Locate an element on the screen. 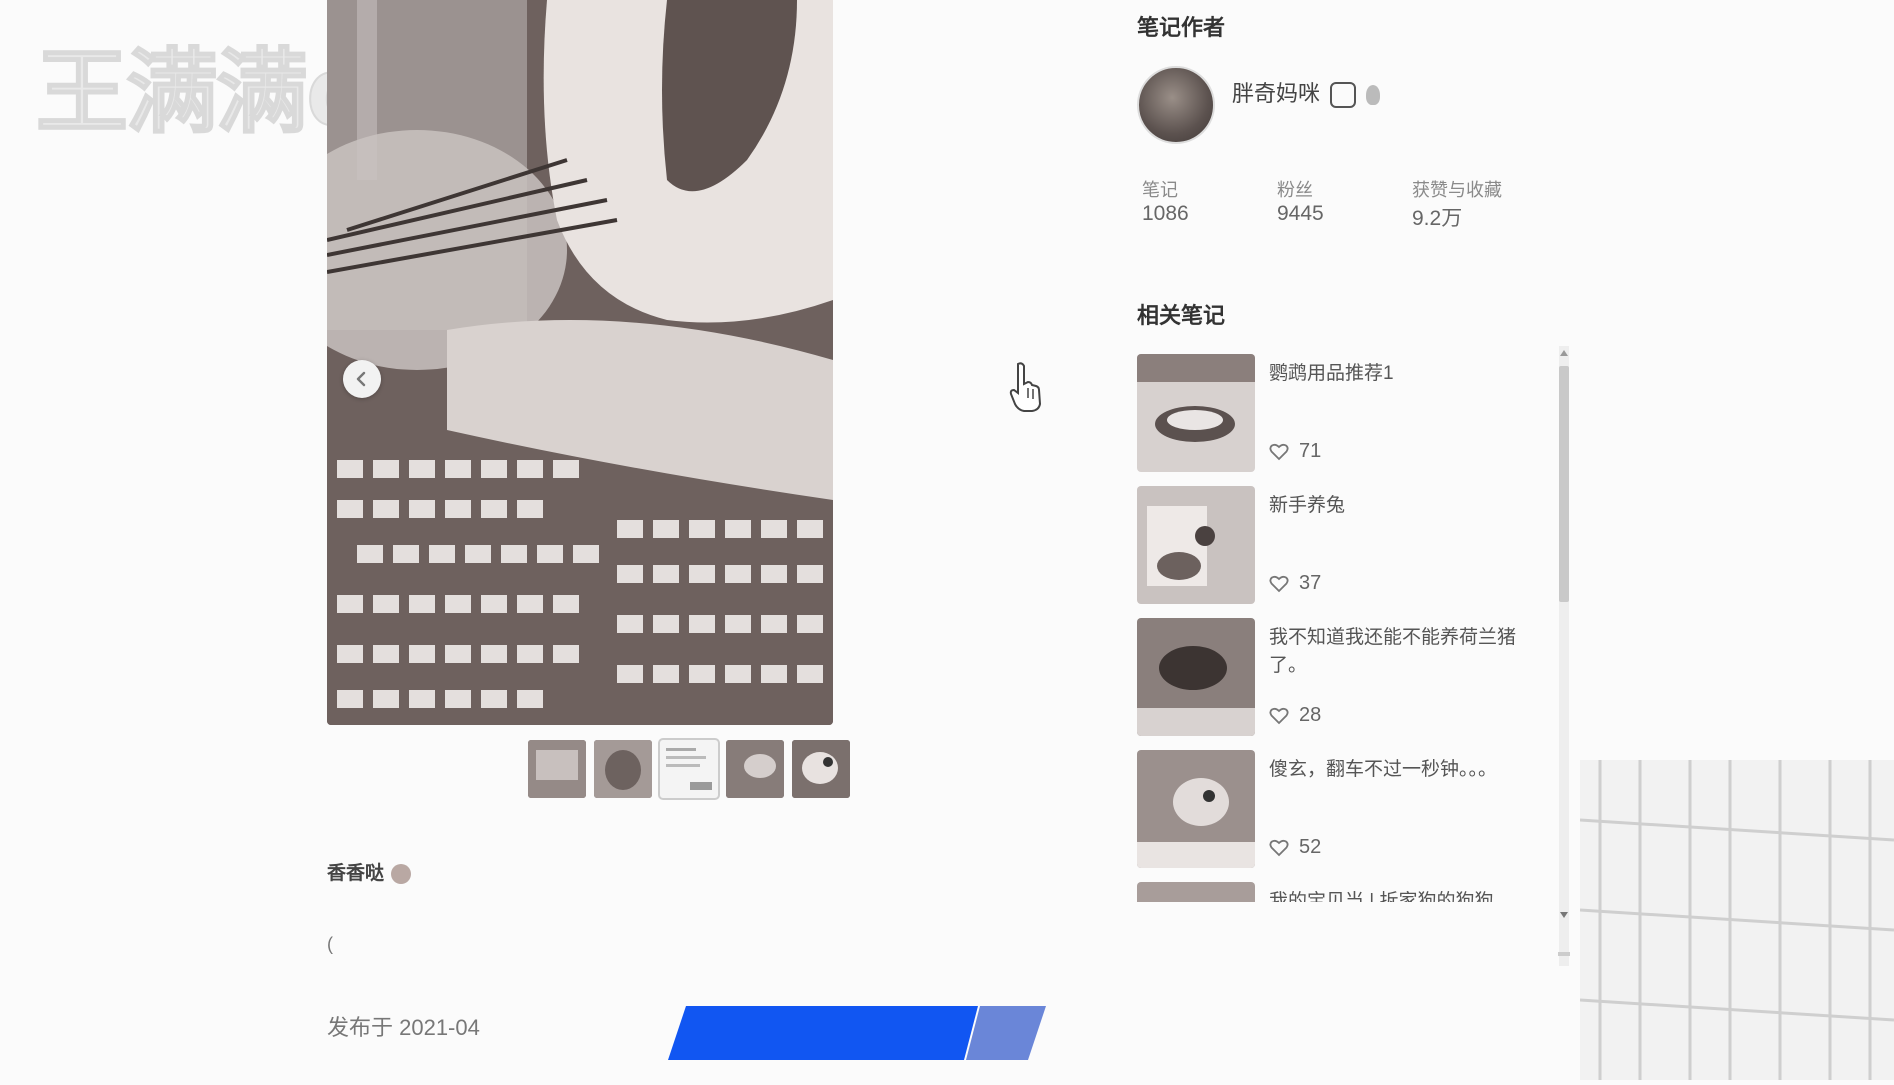 The width and height of the screenshot is (1894, 1085). stat-label: 粉丝 is located at coordinates (1295, 190).